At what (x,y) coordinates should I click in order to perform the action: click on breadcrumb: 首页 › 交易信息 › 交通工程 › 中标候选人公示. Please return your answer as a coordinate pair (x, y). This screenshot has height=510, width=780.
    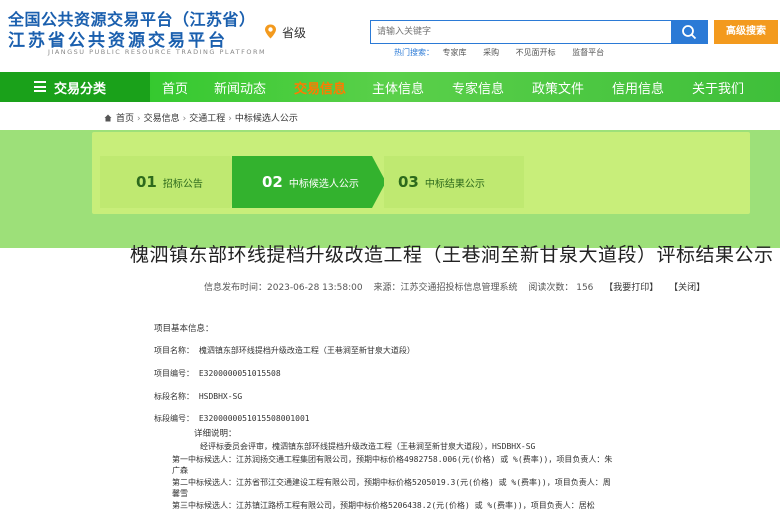
    Looking at the image, I should click on (201, 117).